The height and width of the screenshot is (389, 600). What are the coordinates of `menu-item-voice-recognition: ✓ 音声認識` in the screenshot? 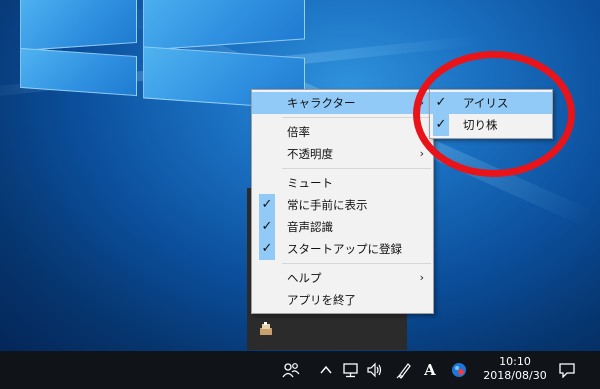 It's located at (342, 227).